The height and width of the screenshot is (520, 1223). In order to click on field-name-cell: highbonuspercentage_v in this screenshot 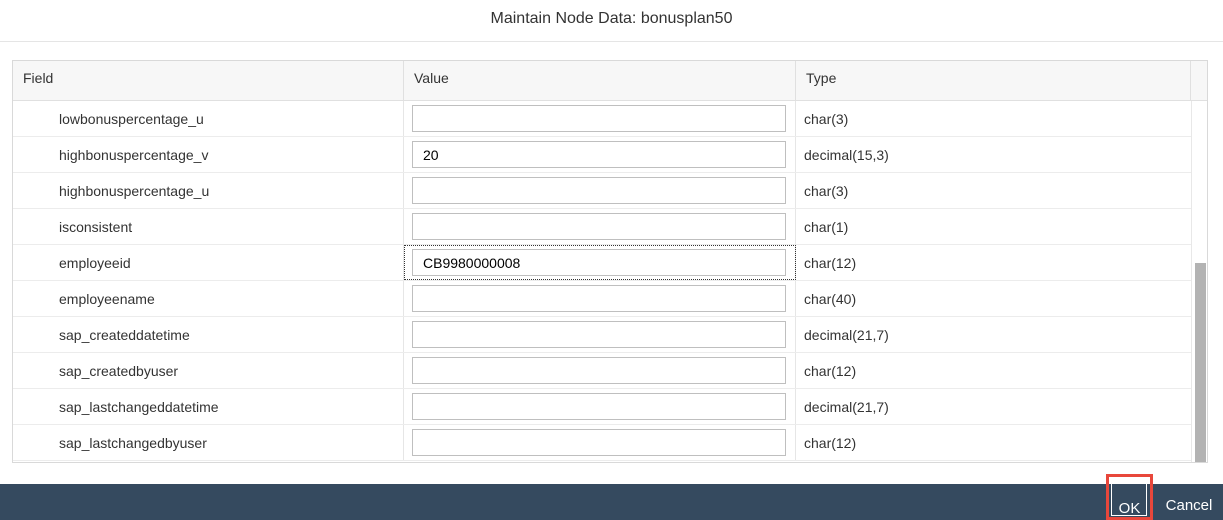, I will do `click(208, 154)`.